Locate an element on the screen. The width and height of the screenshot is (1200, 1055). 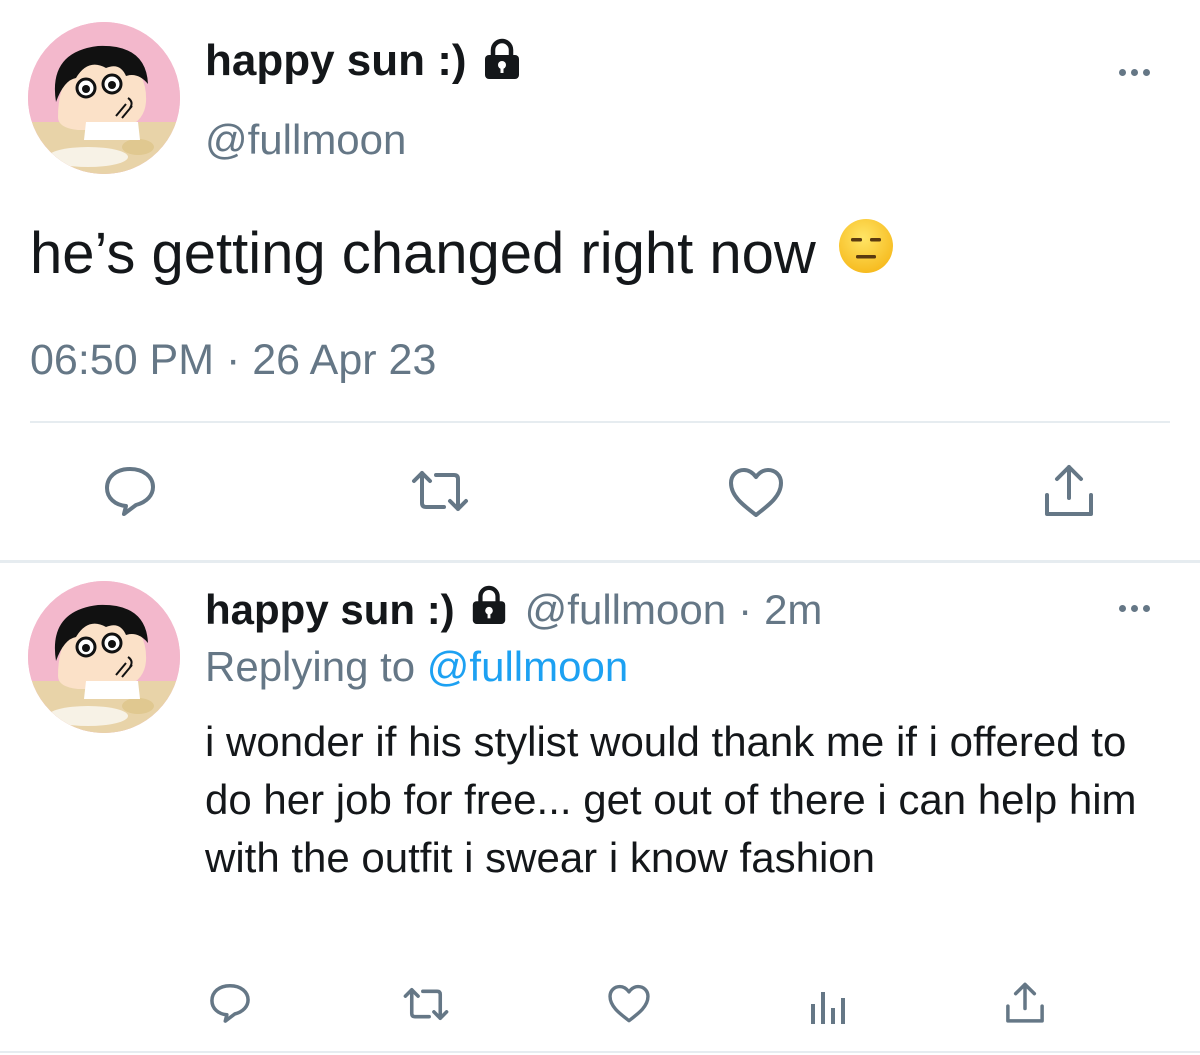
replying-to-handle-link: @fullmoon is located at coordinates (527, 666).